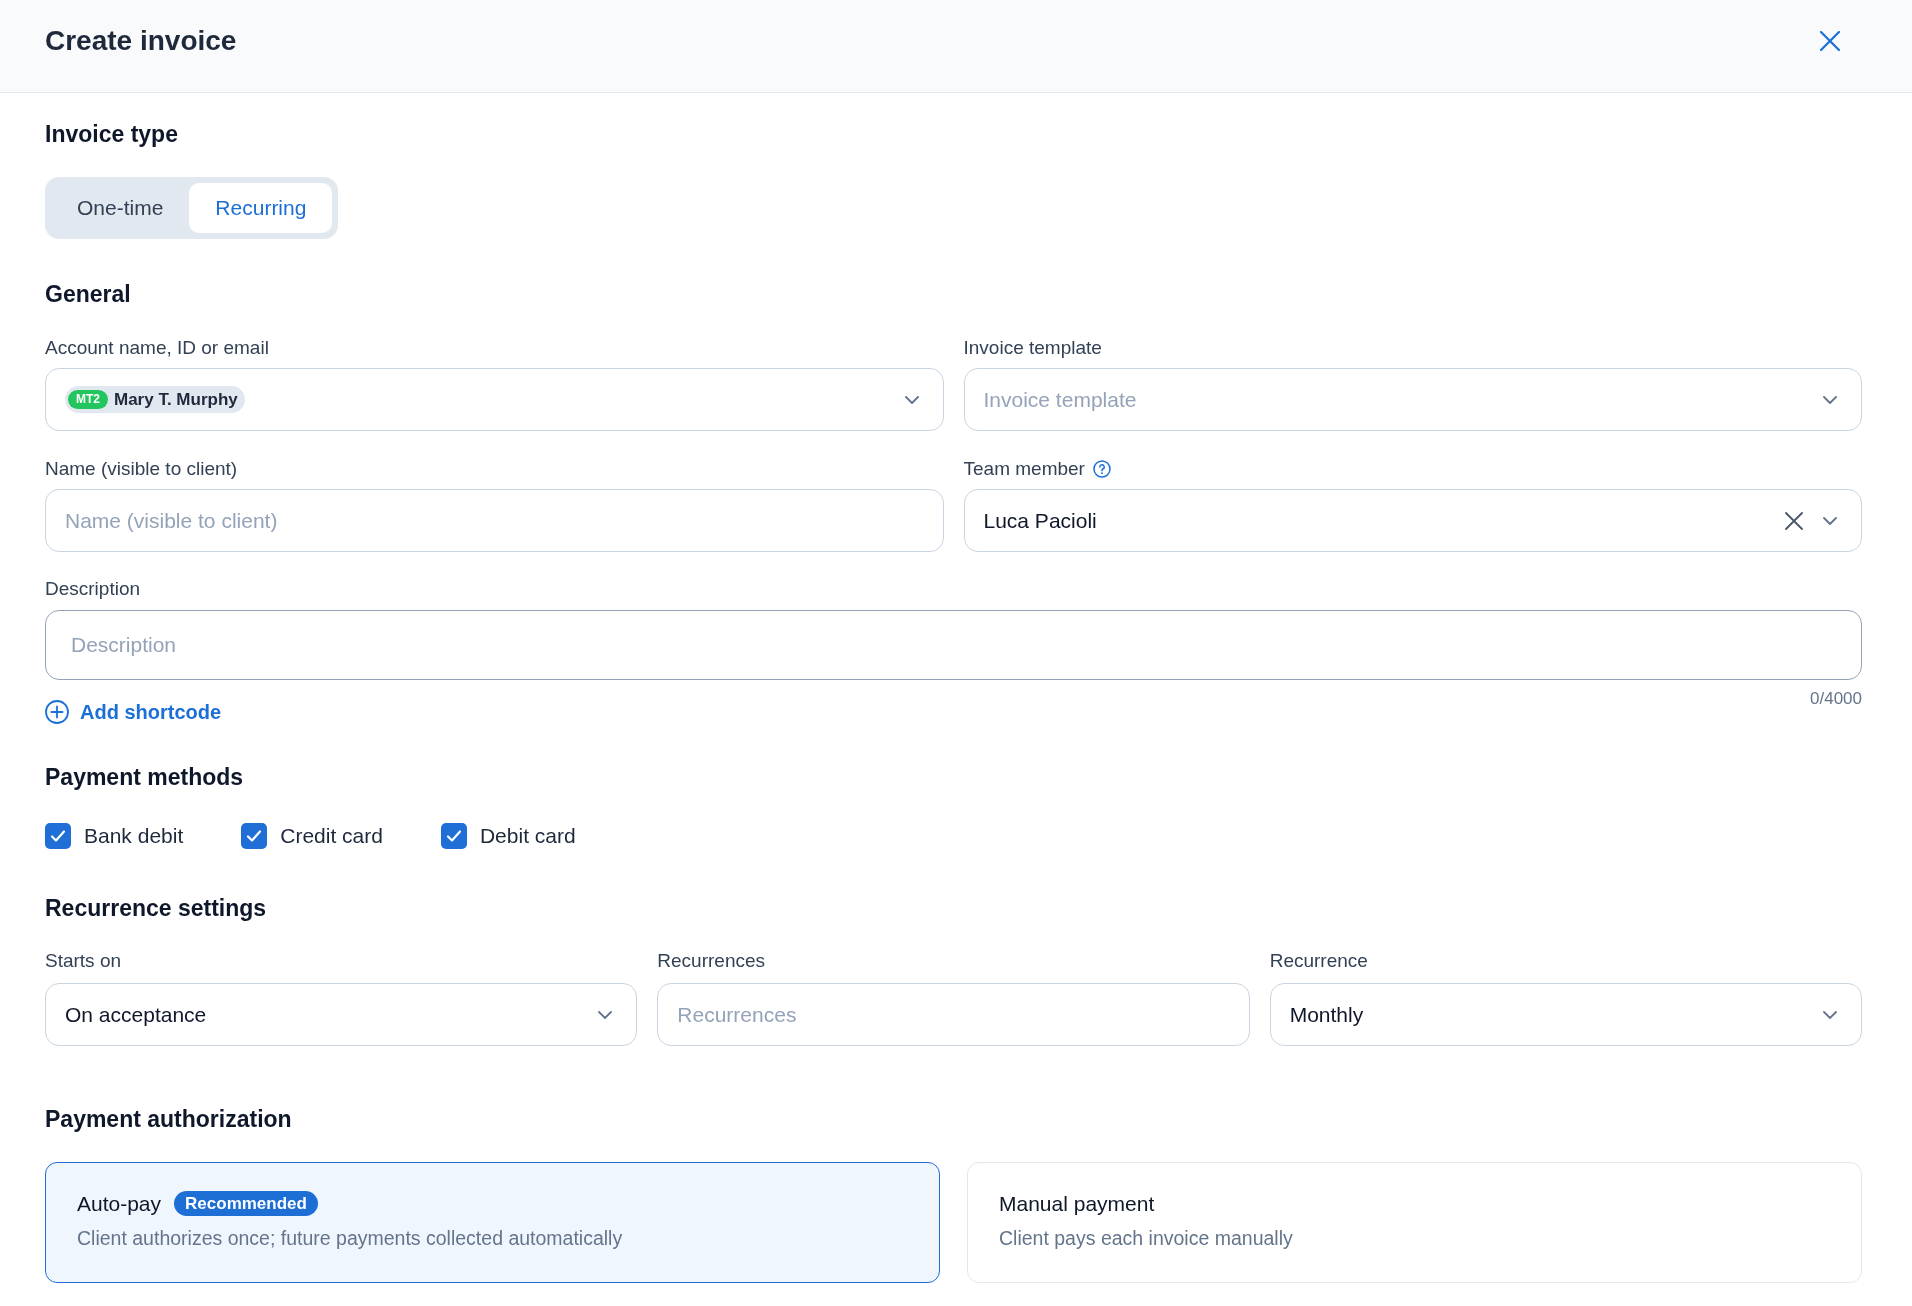 The height and width of the screenshot is (1306, 1912). Describe the element at coordinates (527, 836) in the screenshot. I see `checkbox-label: Debit card` at that location.